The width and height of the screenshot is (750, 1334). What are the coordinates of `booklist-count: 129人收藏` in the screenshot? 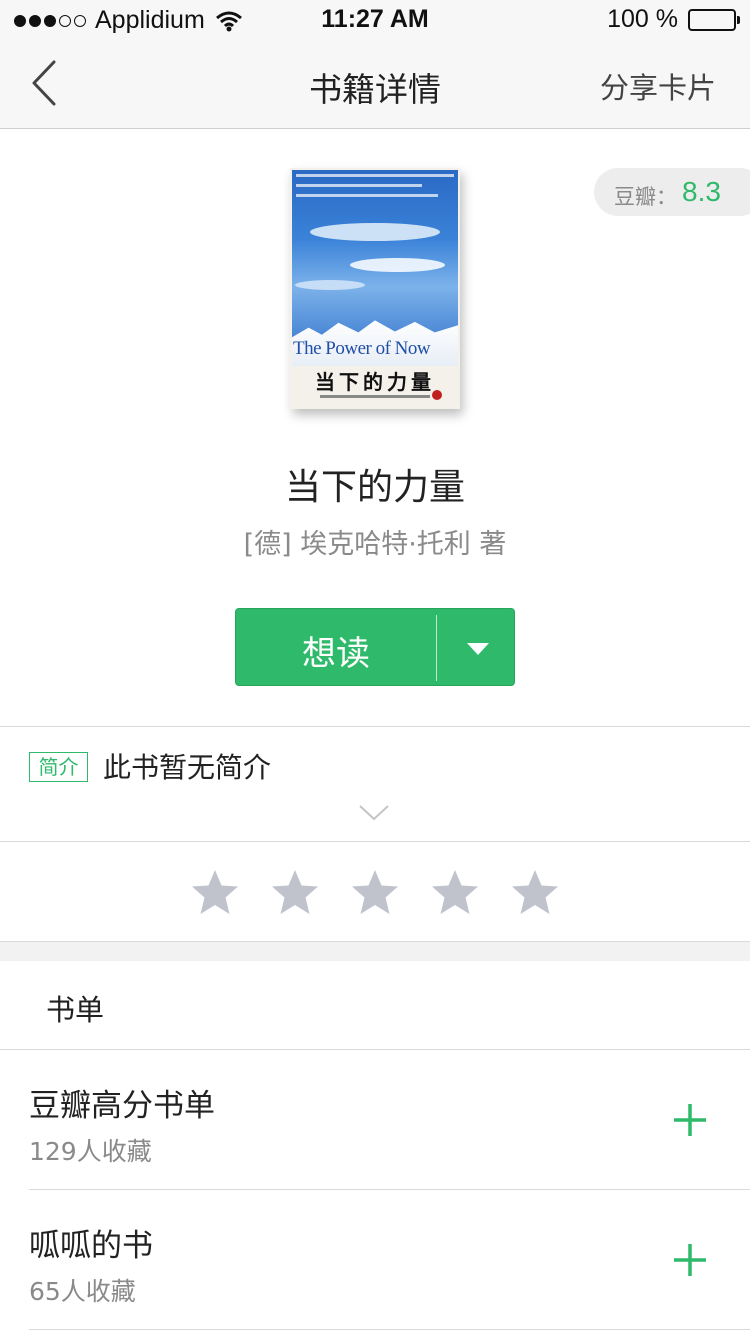 It's located at (90, 1151).